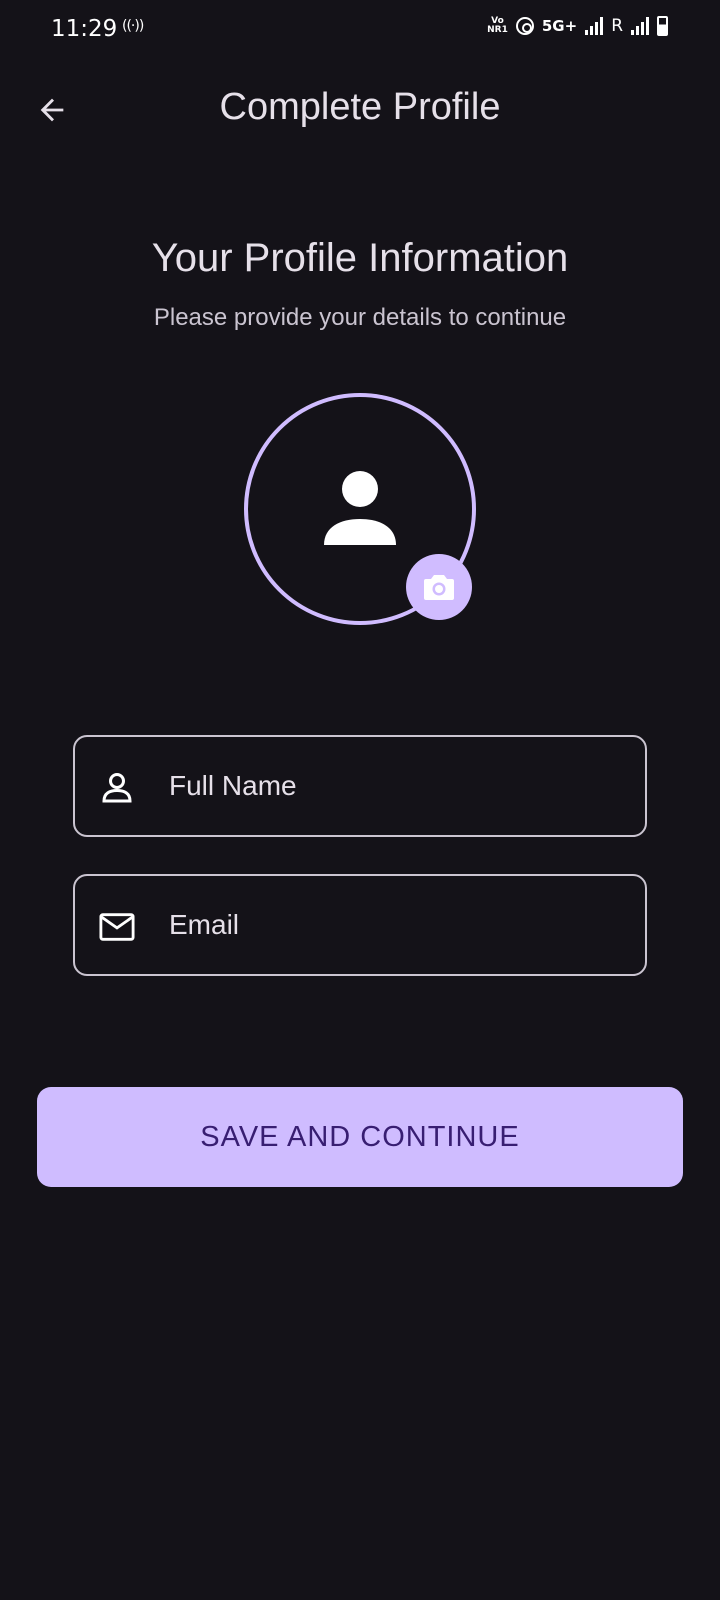 The image size is (720, 1600). Describe the element at coordinates (117, 927) in the screenshot. I see `mail-icon` at that location.